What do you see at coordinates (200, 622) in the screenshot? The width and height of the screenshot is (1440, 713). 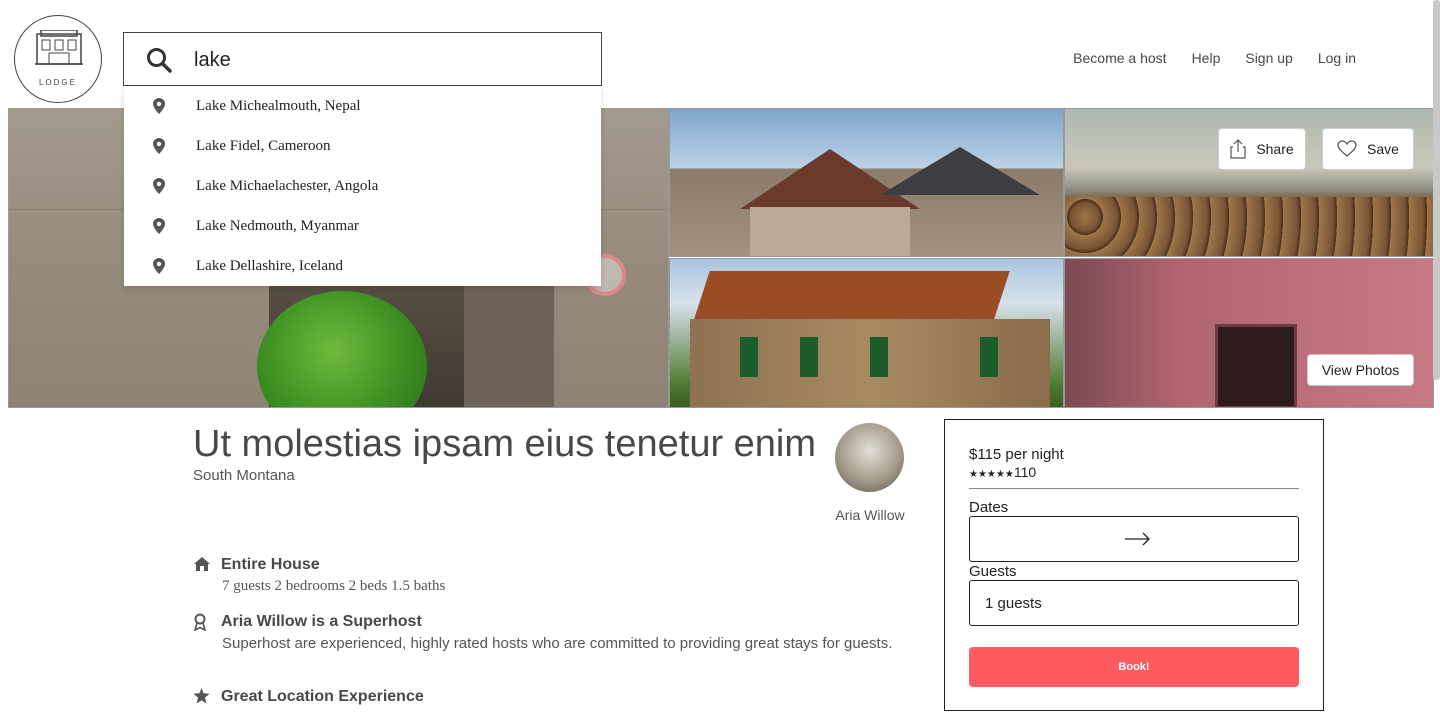 I see `award-icon` at bounding box center [200, 622].